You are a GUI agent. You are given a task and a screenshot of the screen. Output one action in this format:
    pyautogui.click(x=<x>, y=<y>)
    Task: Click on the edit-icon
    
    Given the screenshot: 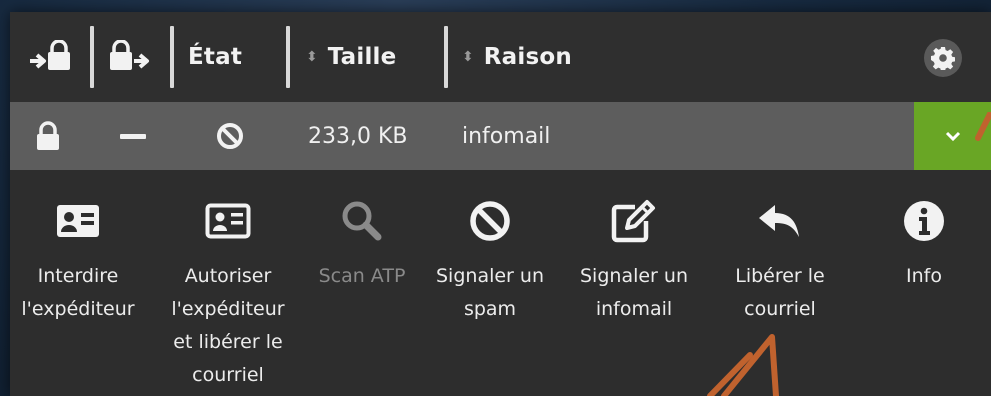 What is the action you would take?
    pyautogui.click(x=634, y=221)
    